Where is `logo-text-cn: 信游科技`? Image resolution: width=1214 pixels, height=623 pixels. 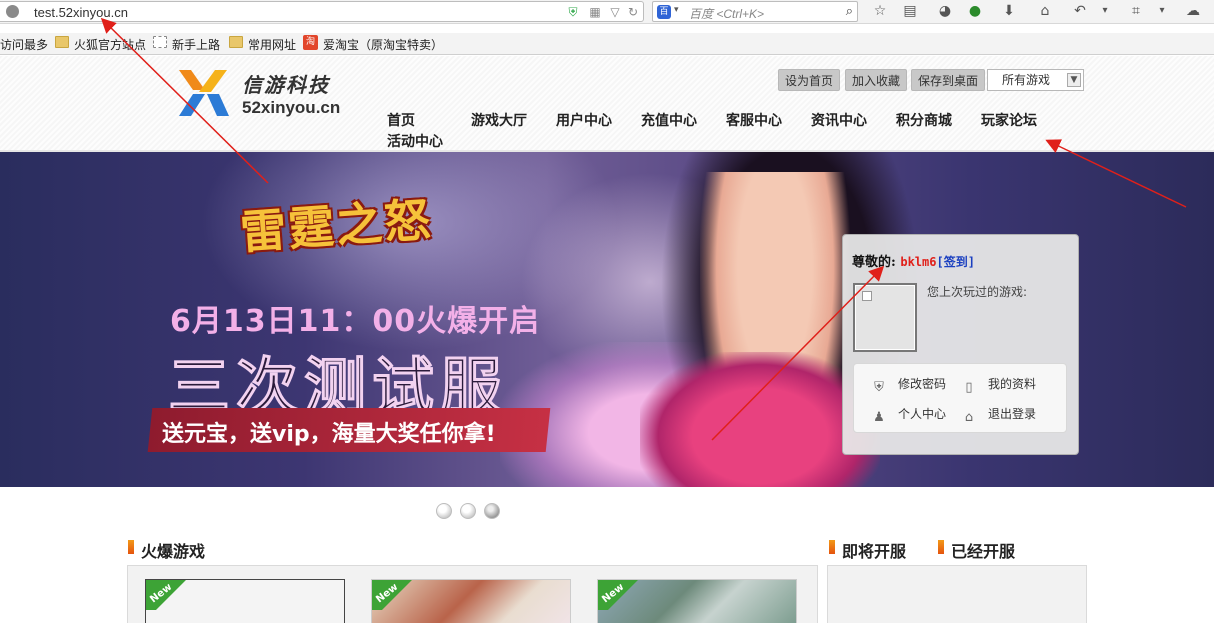 logo-text-cn: 信游科技 is located at coordinates (286, 83).